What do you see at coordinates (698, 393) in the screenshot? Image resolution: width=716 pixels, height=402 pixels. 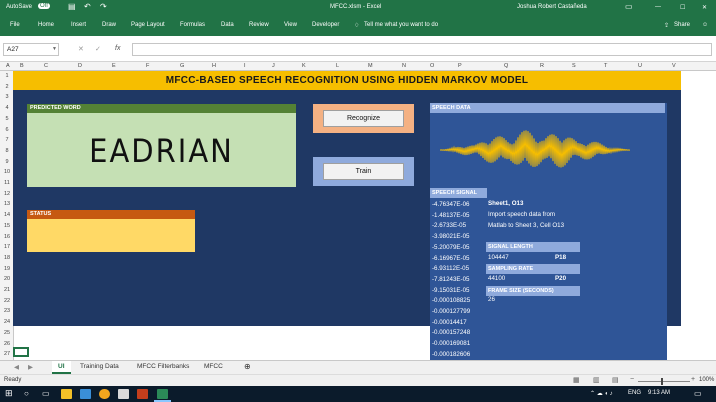 I see `notifications-icon: ▭` at bounding box center [698, 393].